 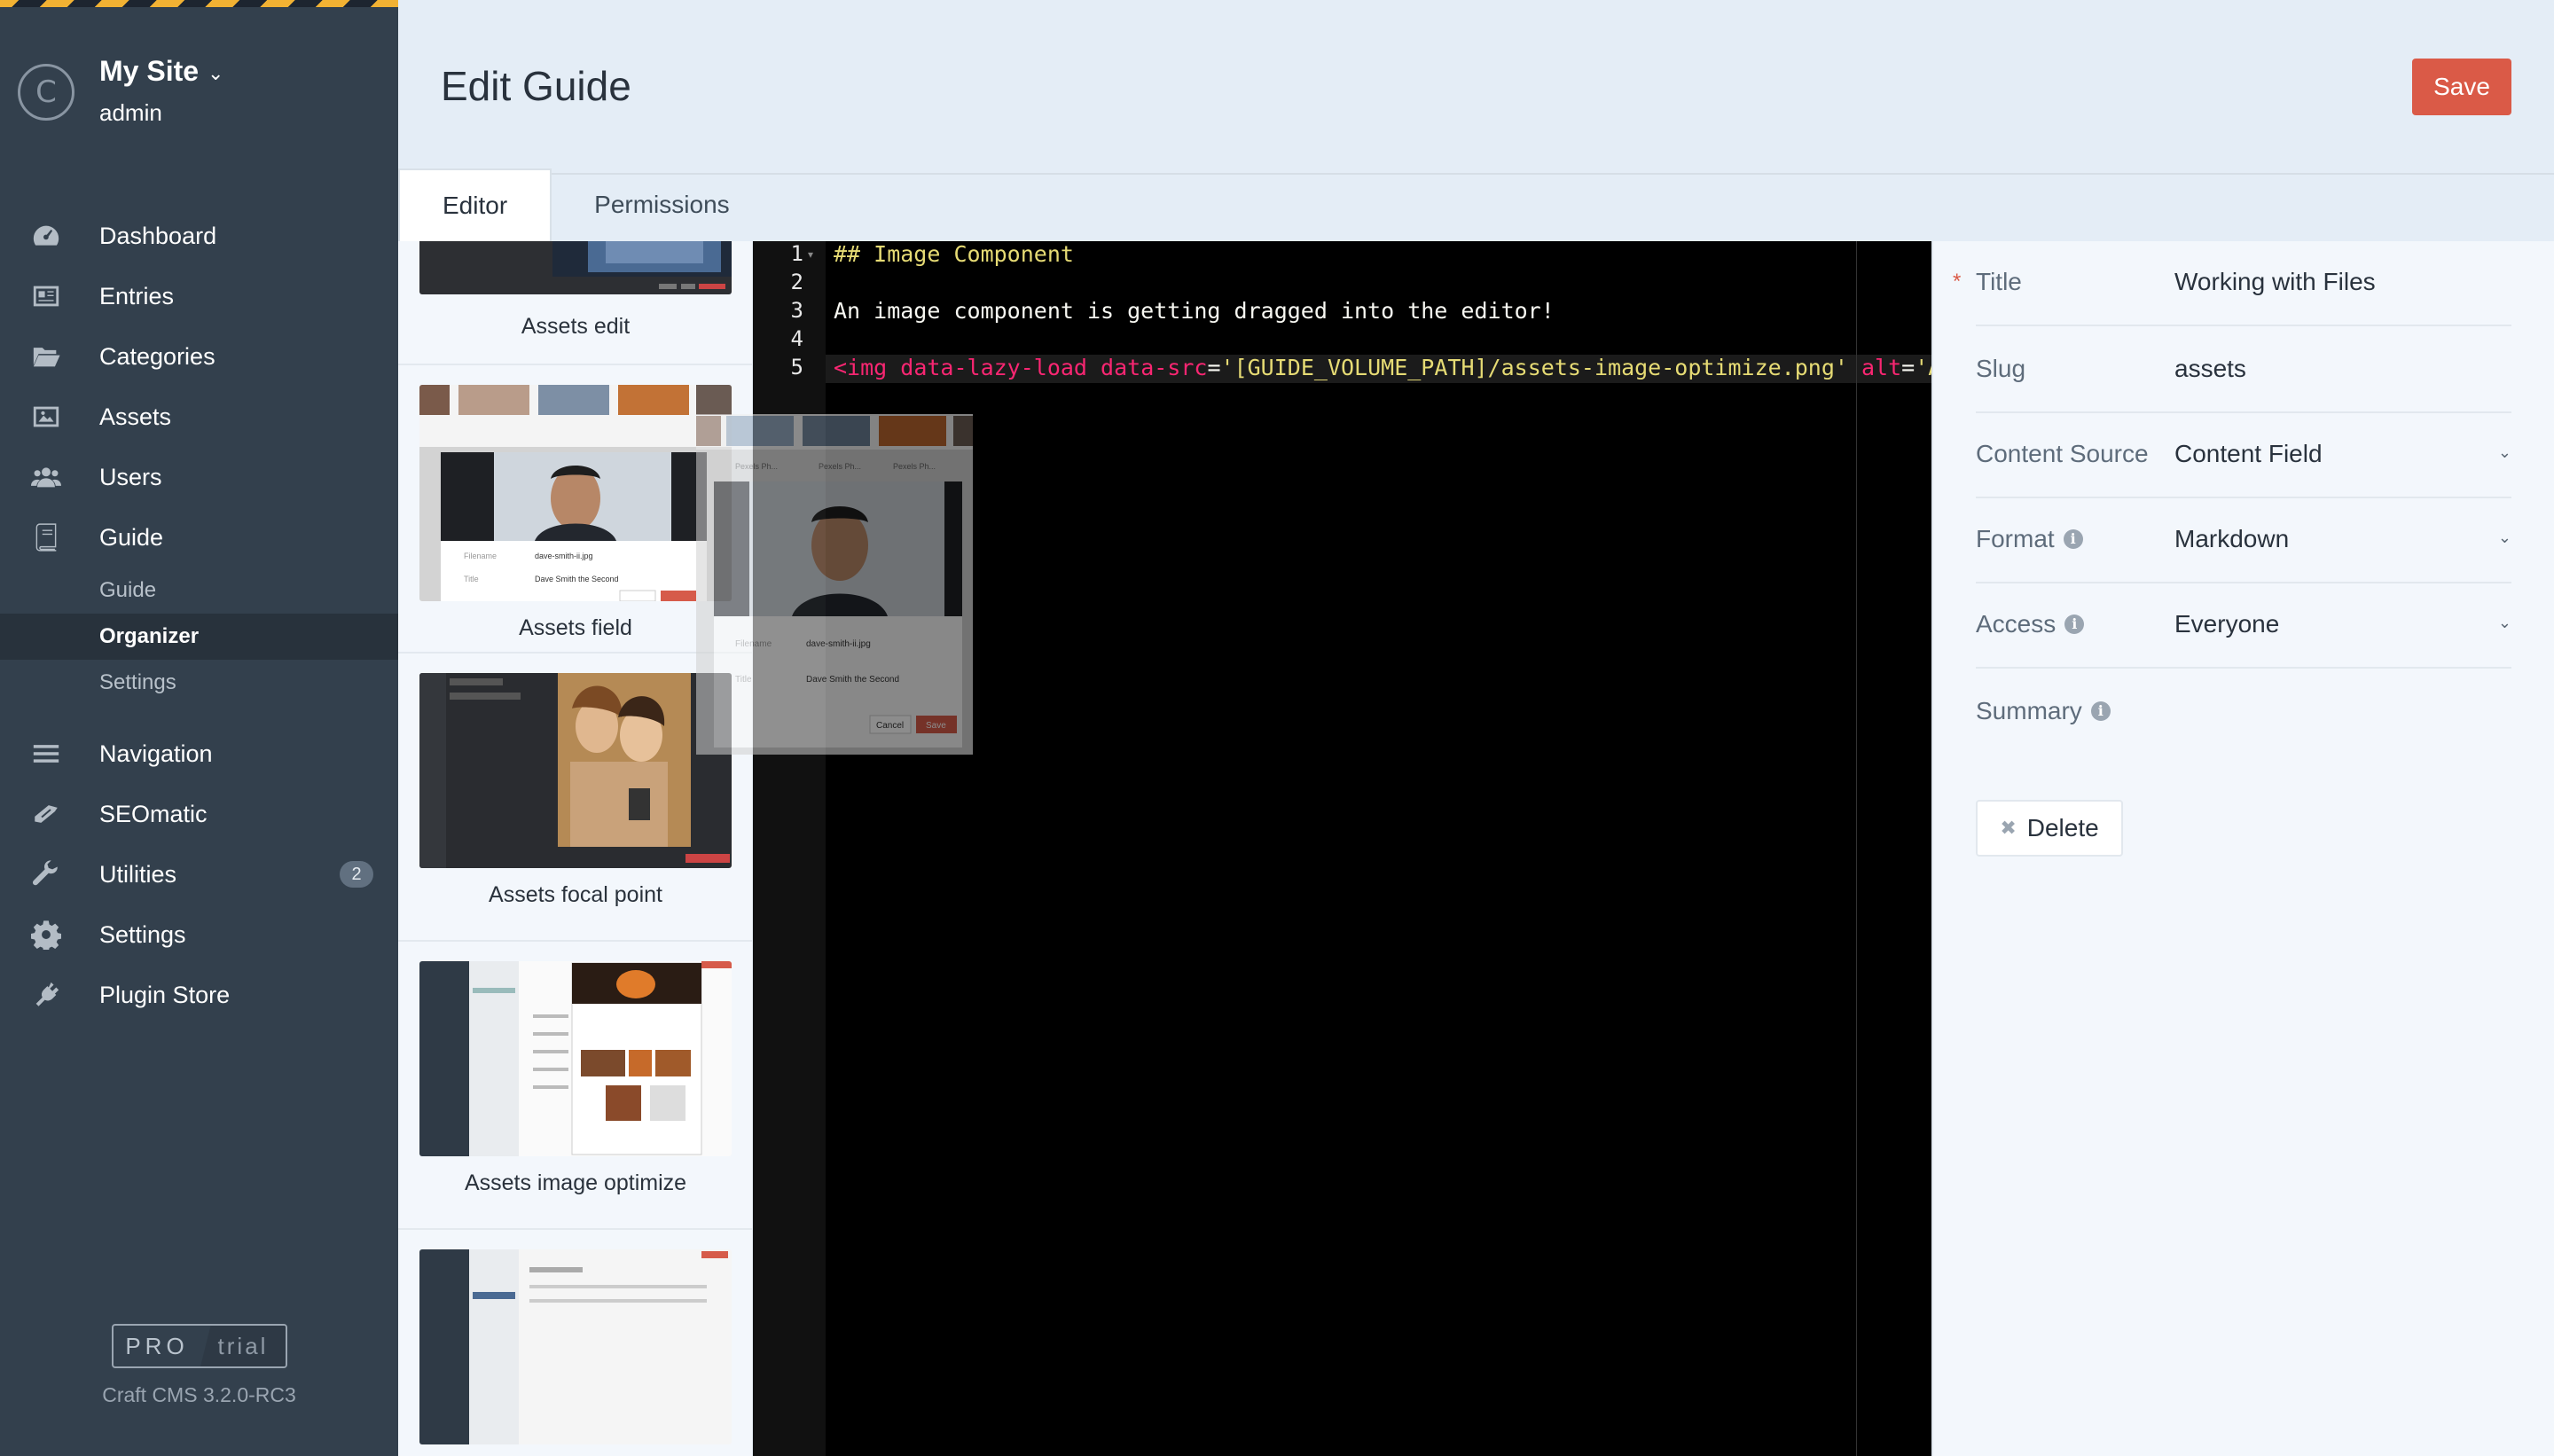 What do you see at coordinates (157, 1345) in the screenshot?
I see `edition-pro: PRO` at bounding box center [157, 1345].